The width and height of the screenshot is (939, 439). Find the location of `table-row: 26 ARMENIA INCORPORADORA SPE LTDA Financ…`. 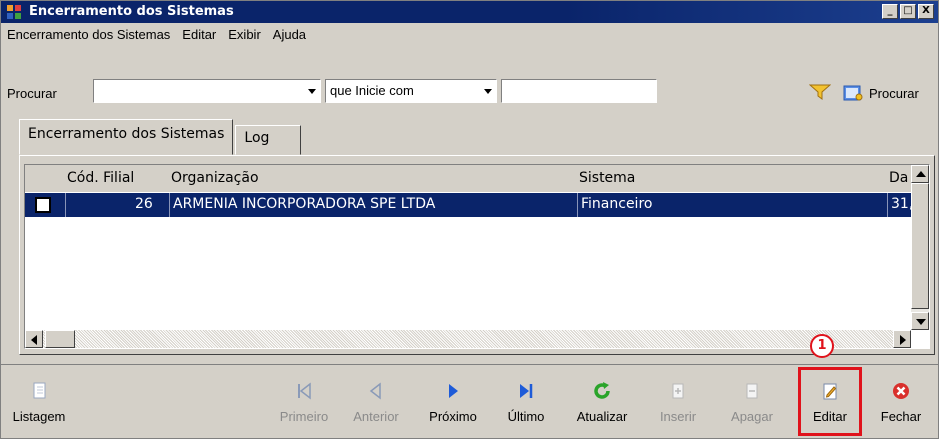

table-row: 26 ARMENIA INCORPORADORA SPE LTDA Financ… is located at coordinates (469, 205).